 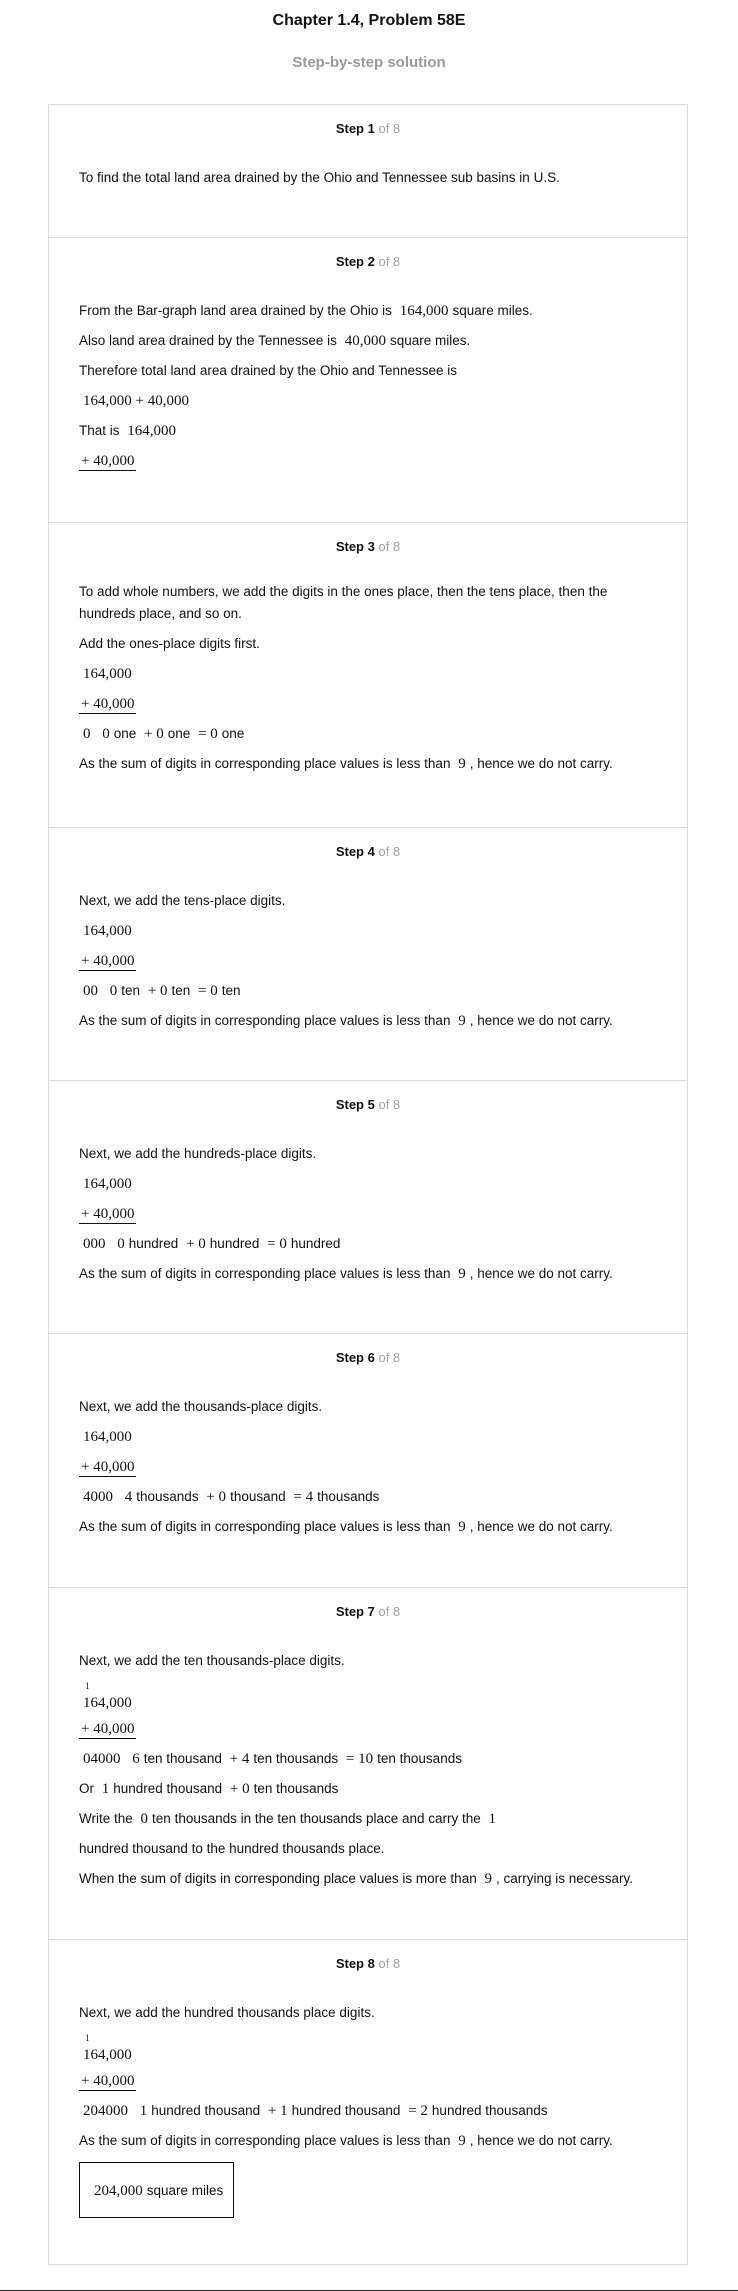 I want to click on step-text: Add the ones-place digits first., so click(x=169, y=643).